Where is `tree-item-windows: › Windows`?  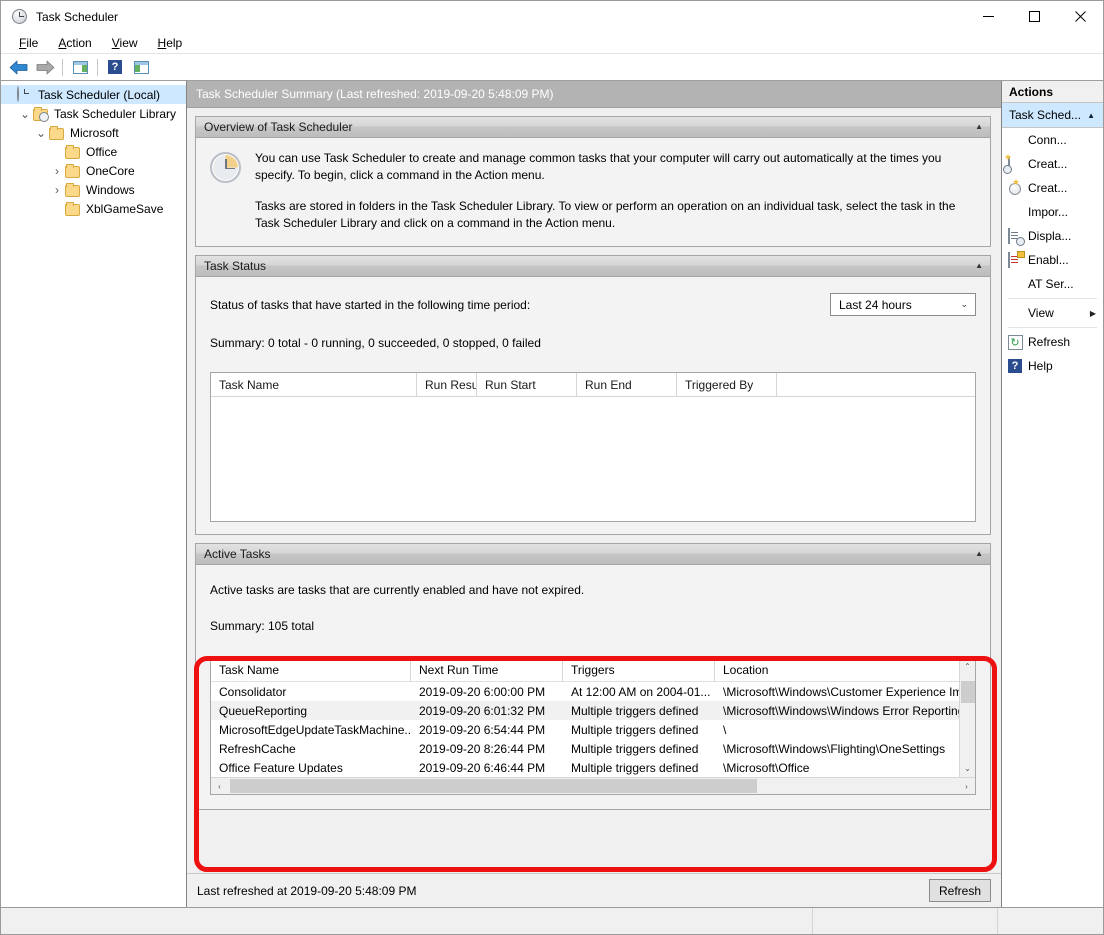
tree-item-windows: › Windows is located at coordinates (93, 189).